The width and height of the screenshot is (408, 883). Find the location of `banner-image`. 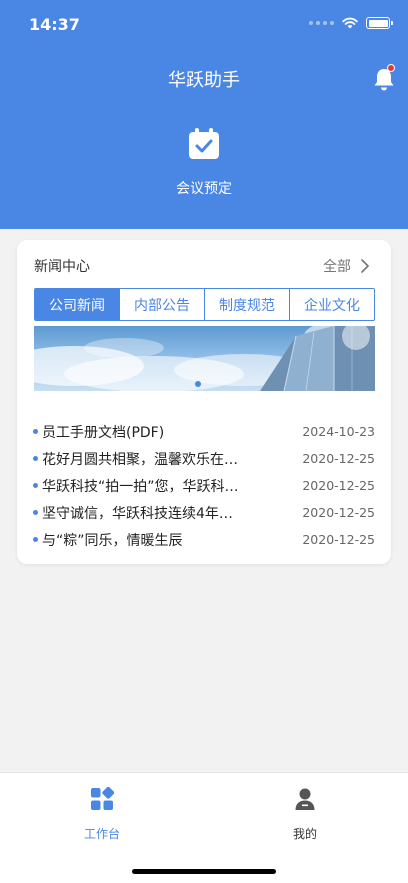

banner-image is located at coordinates (204, 358).